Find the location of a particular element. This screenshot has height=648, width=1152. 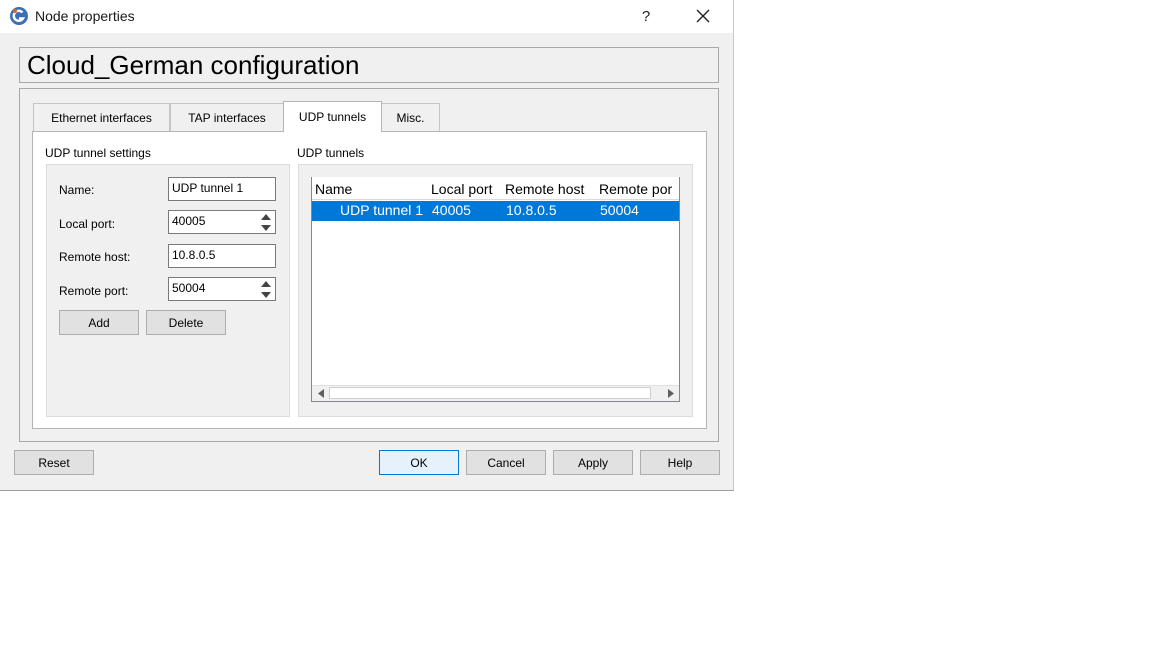

page-title: Cloud_German configuration is located at coordinates (193, 65).